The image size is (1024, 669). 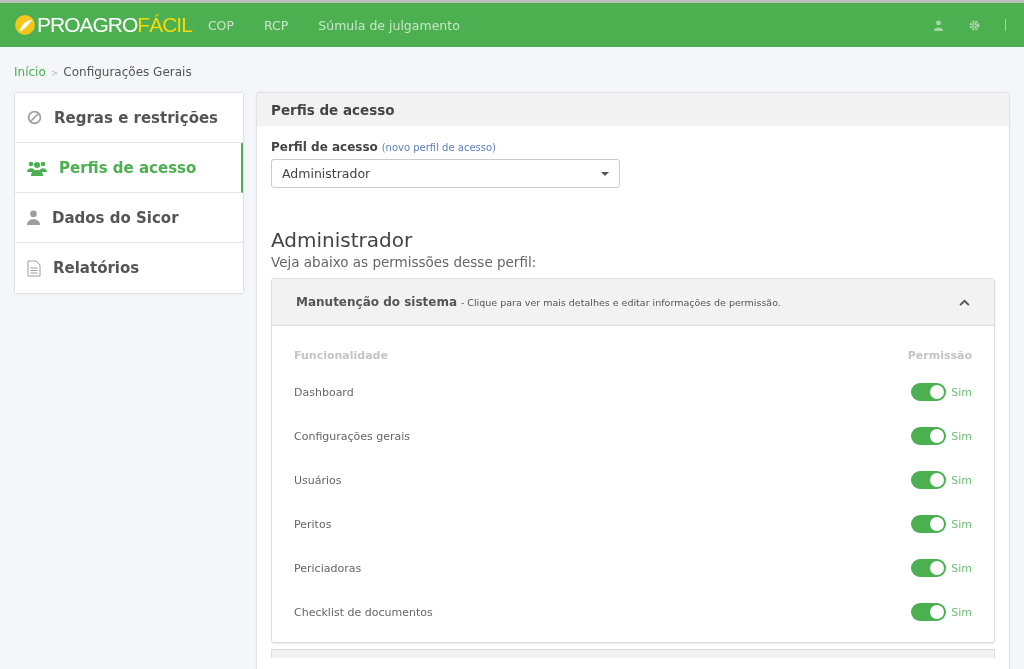 I want to click on feature-name: Checklist de documentos, so click(x=363, y=612).